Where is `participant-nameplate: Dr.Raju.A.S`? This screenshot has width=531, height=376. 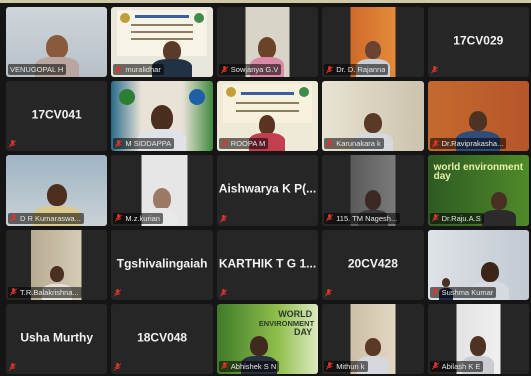
participant-nameplate: Dr.Raju.A.S is located at coordinates (456, 218).